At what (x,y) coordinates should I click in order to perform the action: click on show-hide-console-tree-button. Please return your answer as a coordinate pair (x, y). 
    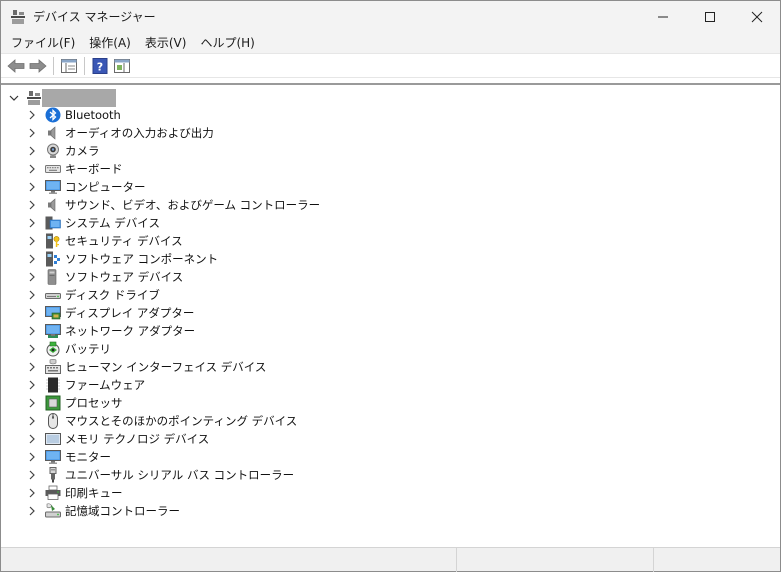
    Looking at the image, I should click on (69, 66).